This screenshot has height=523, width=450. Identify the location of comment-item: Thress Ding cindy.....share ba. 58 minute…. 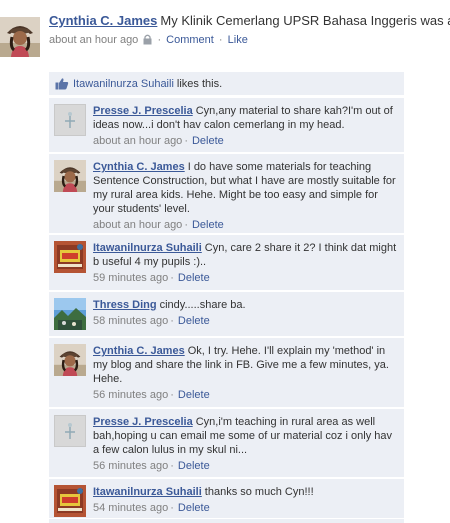
(226, 313).